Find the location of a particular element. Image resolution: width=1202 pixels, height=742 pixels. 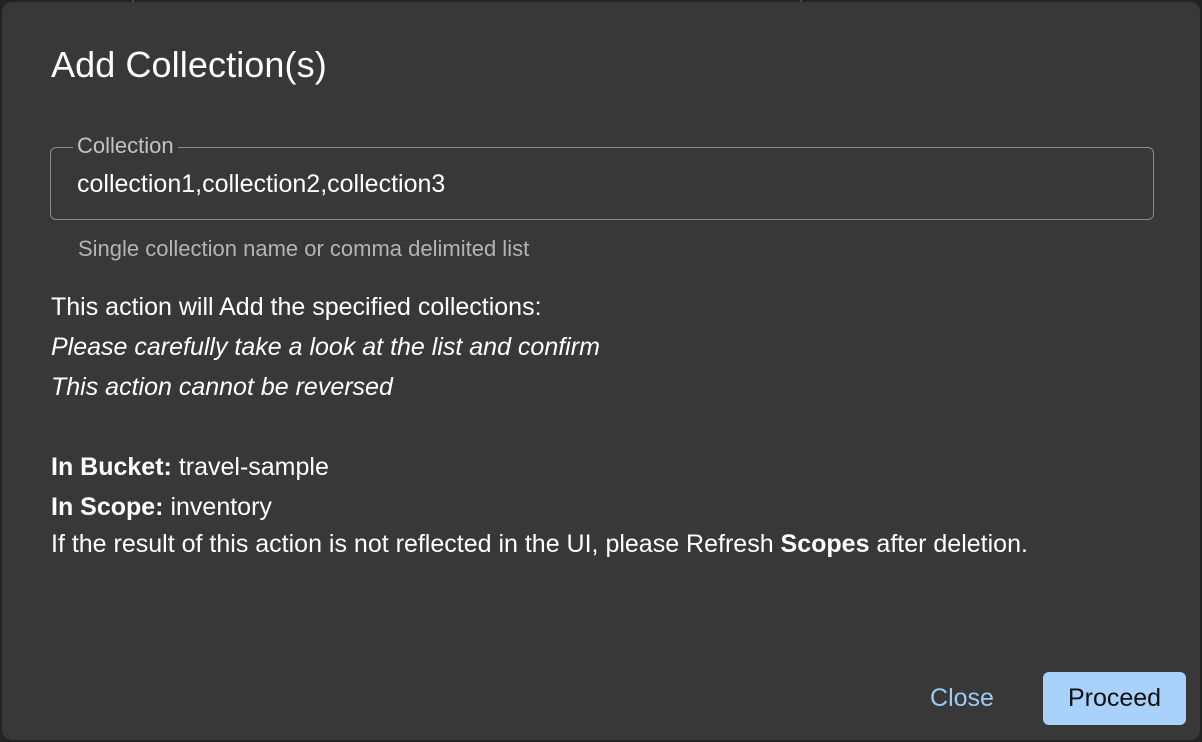

refresh-note-text-end: after deletion. is located at coordinates (948, 544).